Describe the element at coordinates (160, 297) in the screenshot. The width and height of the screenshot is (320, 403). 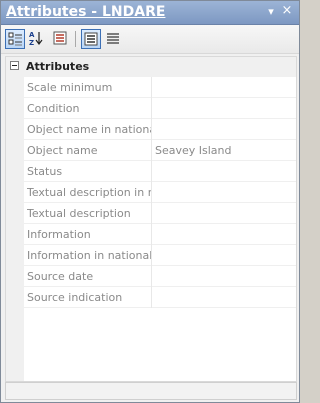
I see `property-row: Source indication` at that location.